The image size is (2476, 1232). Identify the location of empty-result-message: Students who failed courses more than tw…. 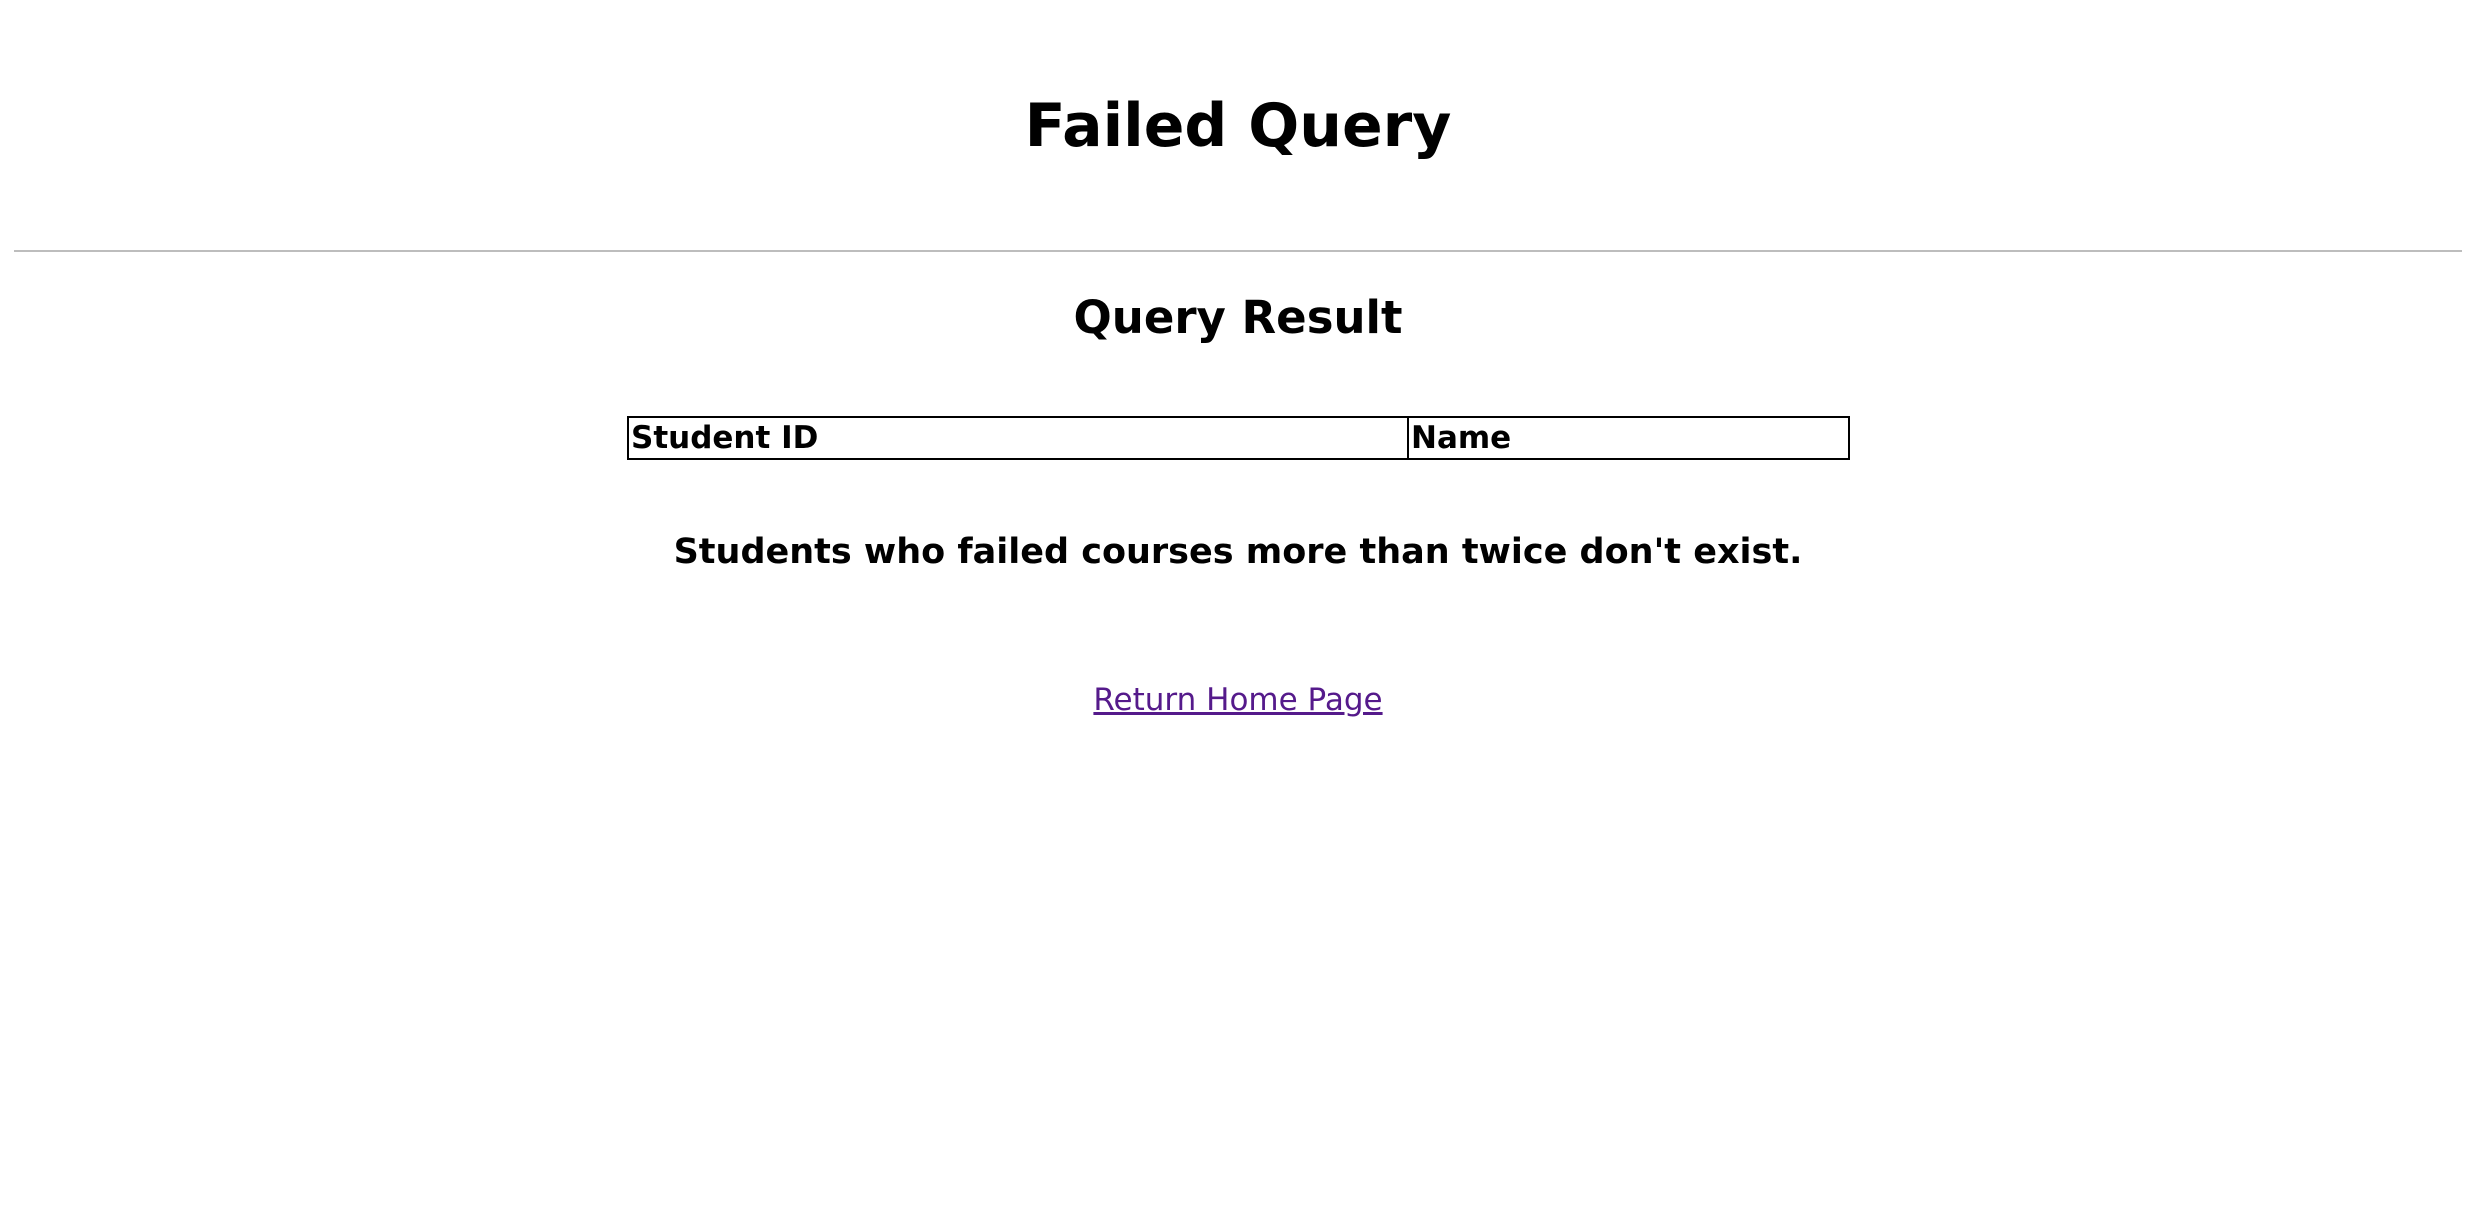
(1238, 552).